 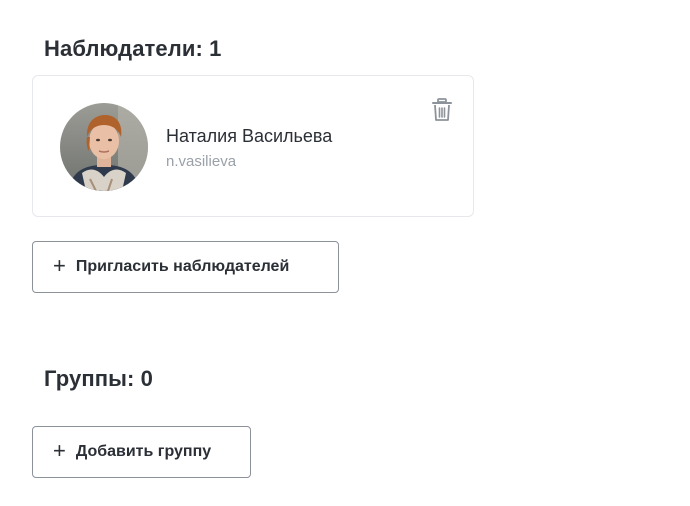 What do you see at coordinates (104, 147) in the screenshot?
I see `avatar` at bounding box center [104, 147].